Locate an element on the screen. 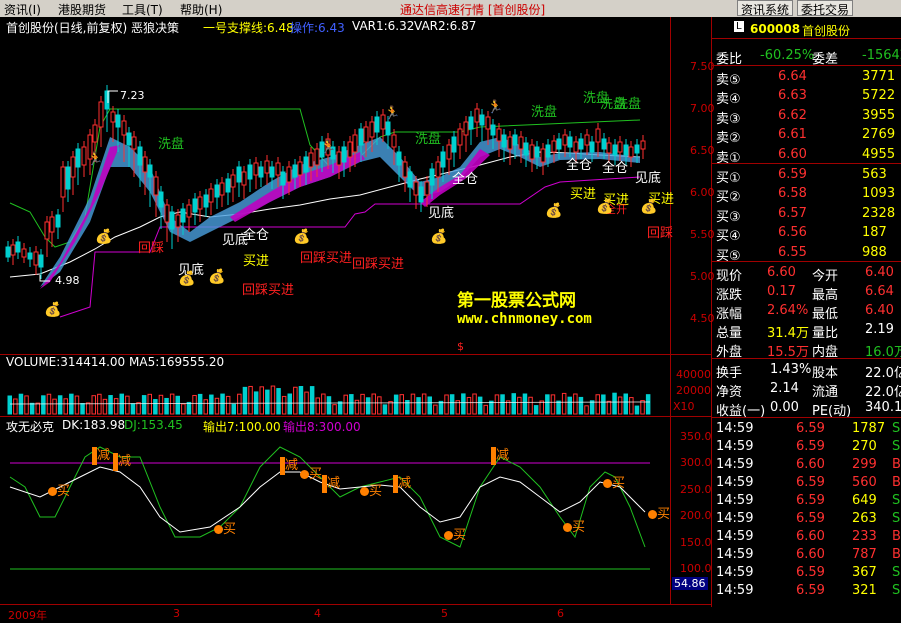 Image resolution: width=901 pixels, height=623 pixels. stat-label: 最高 is located at coordinates (825, 295).